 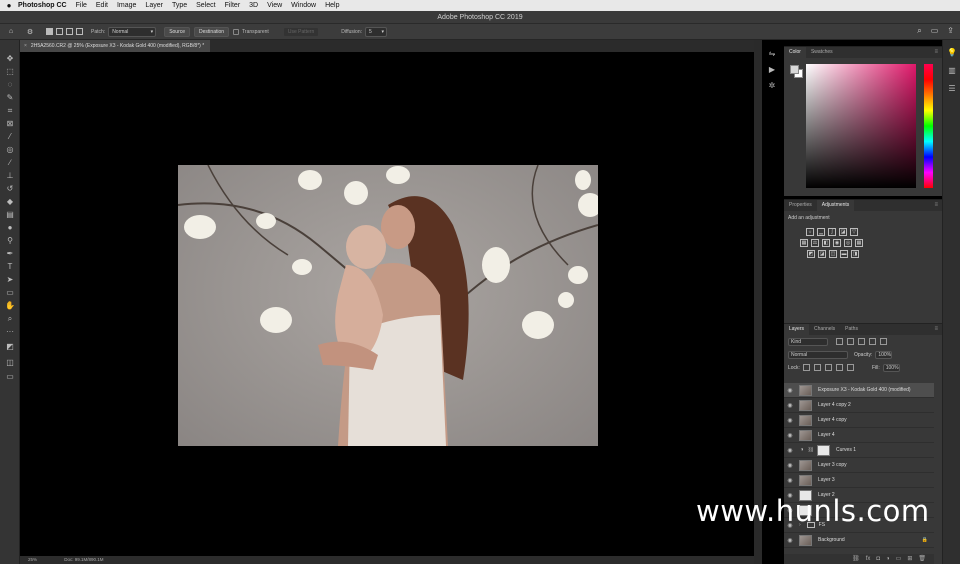 What do you see at coordinates (950, 31) in the screenshot?
I see `share-icon: ⇪` at bounding box center [950, 31].